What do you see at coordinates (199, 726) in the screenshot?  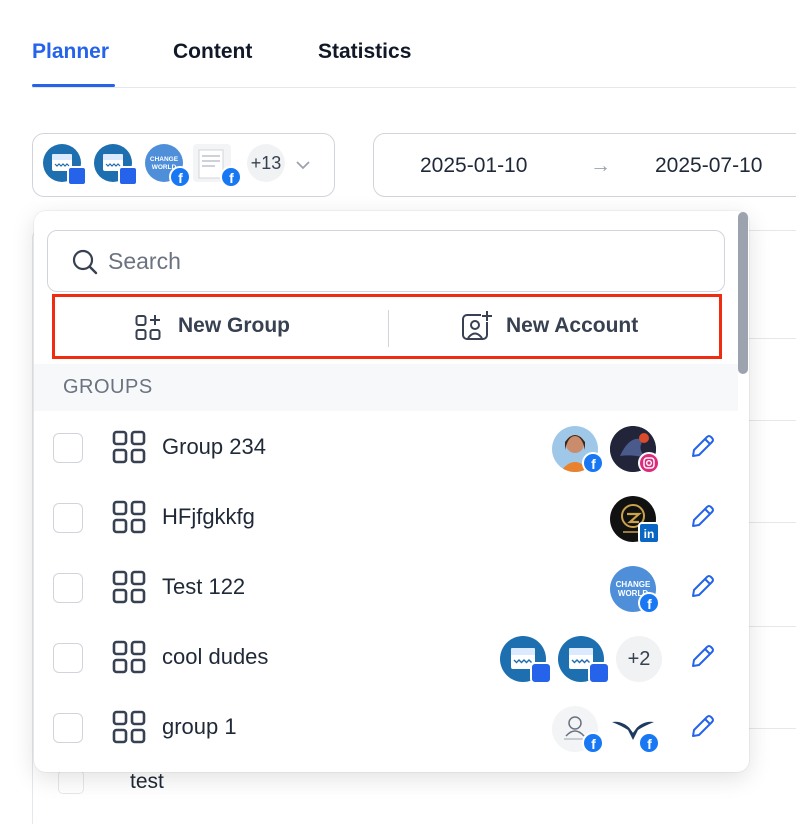 I see `group-name: group 1` at bounding box center [199, 726].